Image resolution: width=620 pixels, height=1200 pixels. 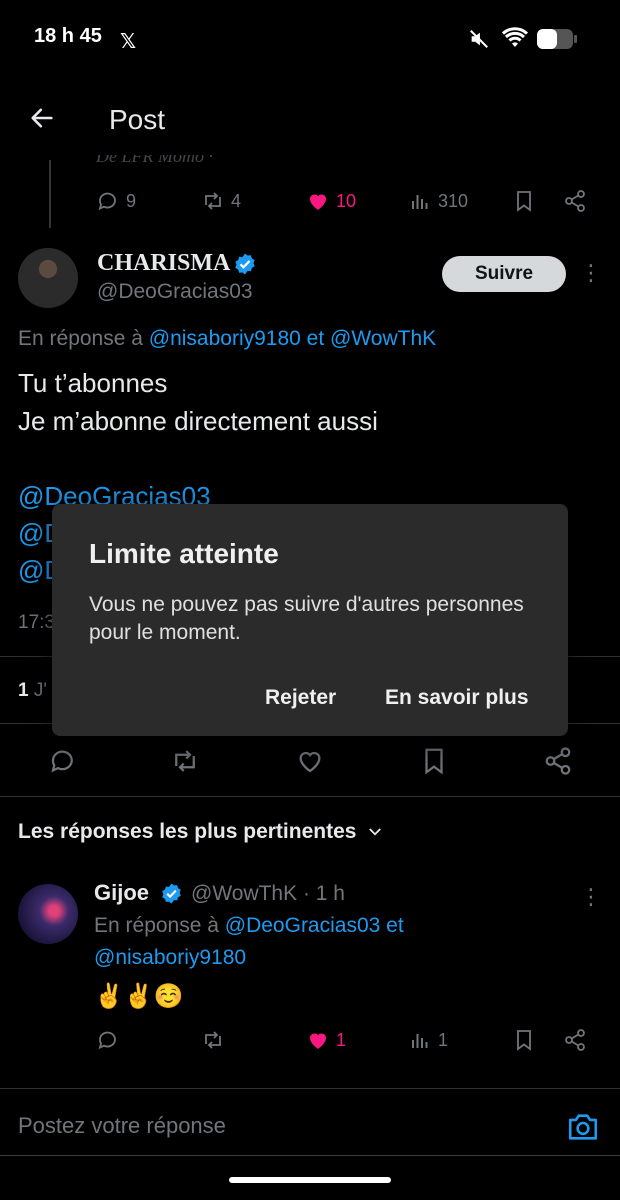 What do you see at coordinates (375, 832) in the screenshot?
I see `chevron-down-icon` at bounding box center [375, 832].